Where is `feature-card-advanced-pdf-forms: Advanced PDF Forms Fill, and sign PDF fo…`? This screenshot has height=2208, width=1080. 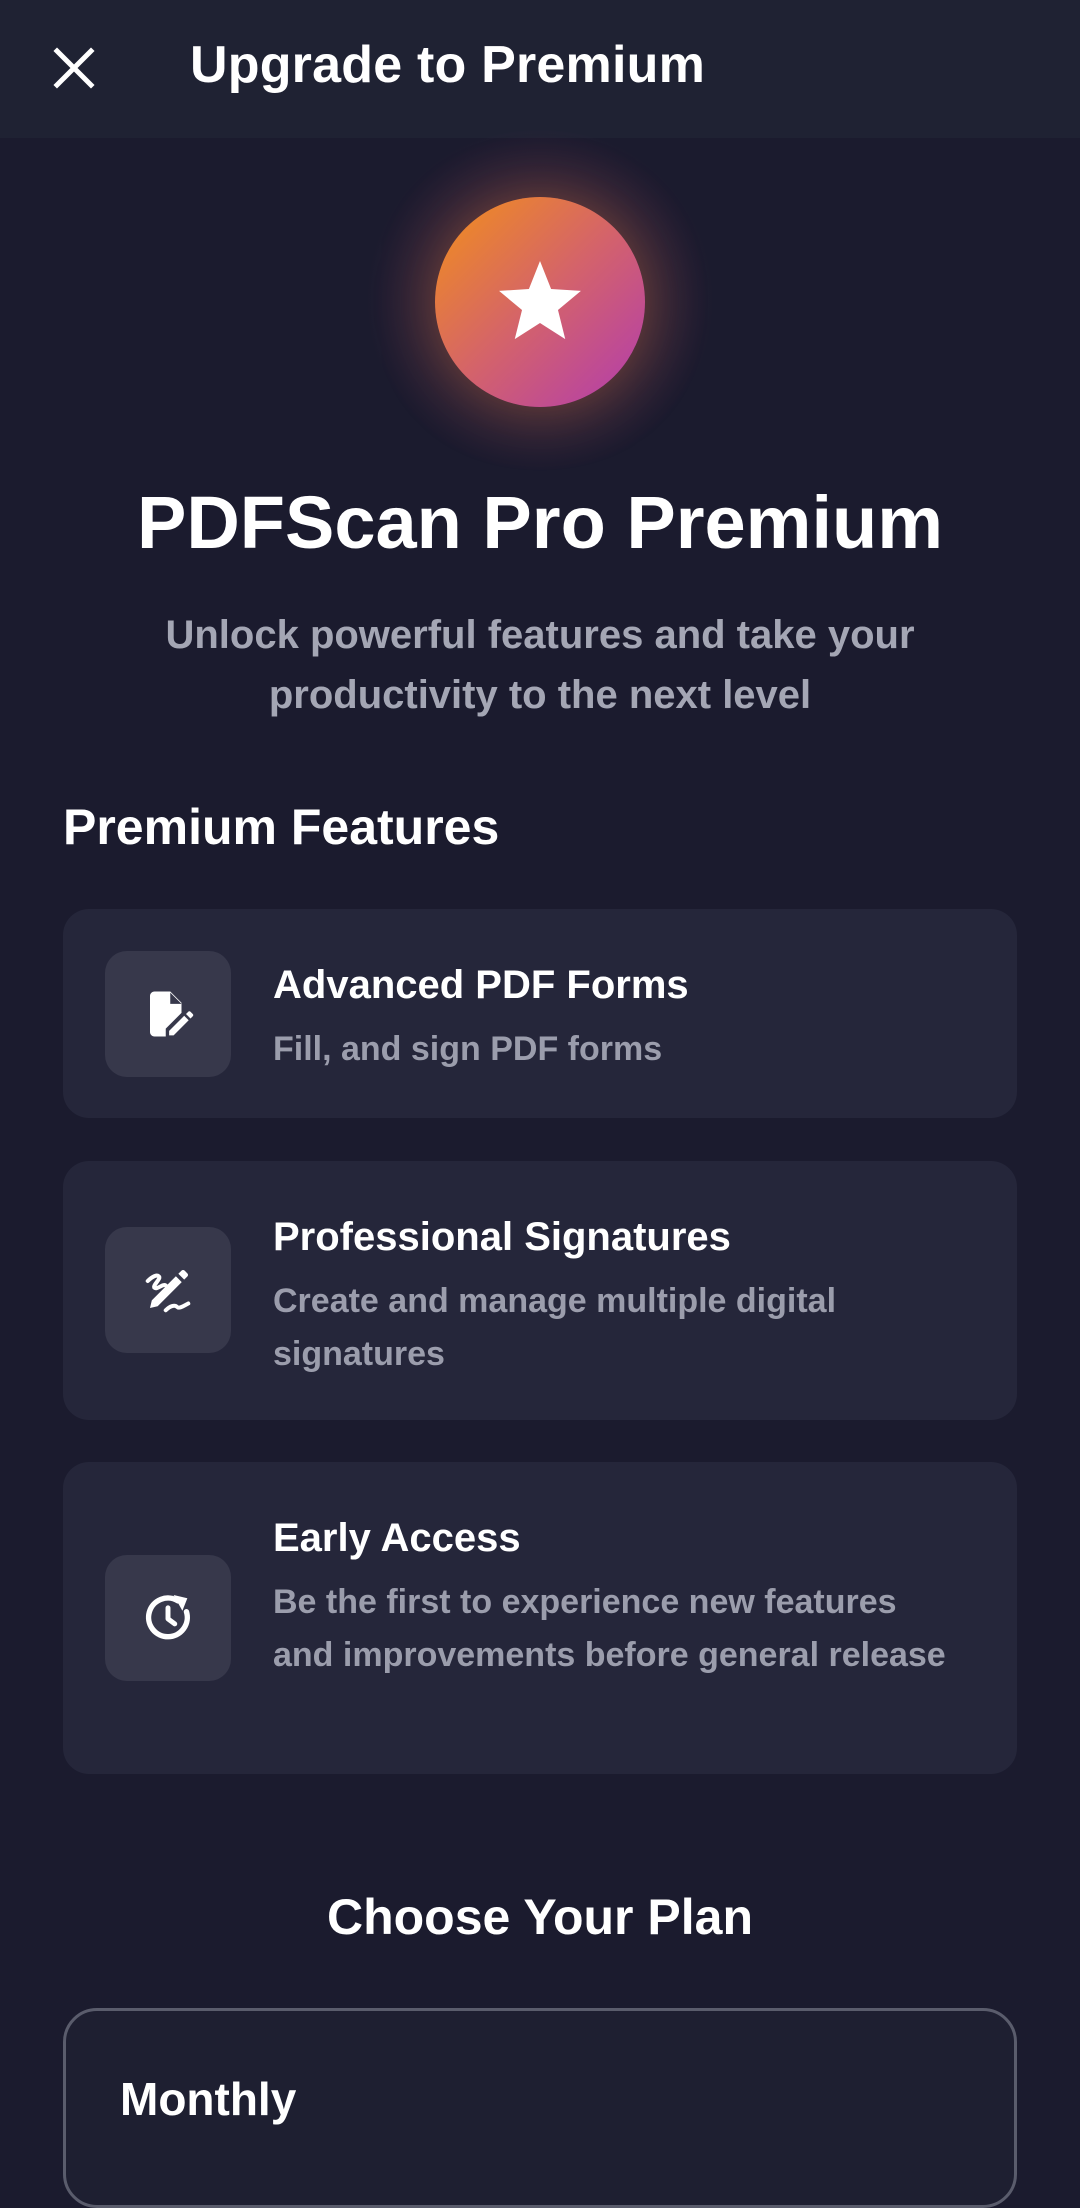 feature-card-advanced-pdf-forms: Advanced PDF Forms Fill, and sign PDF fo… is located at coordinates (540, 1013).